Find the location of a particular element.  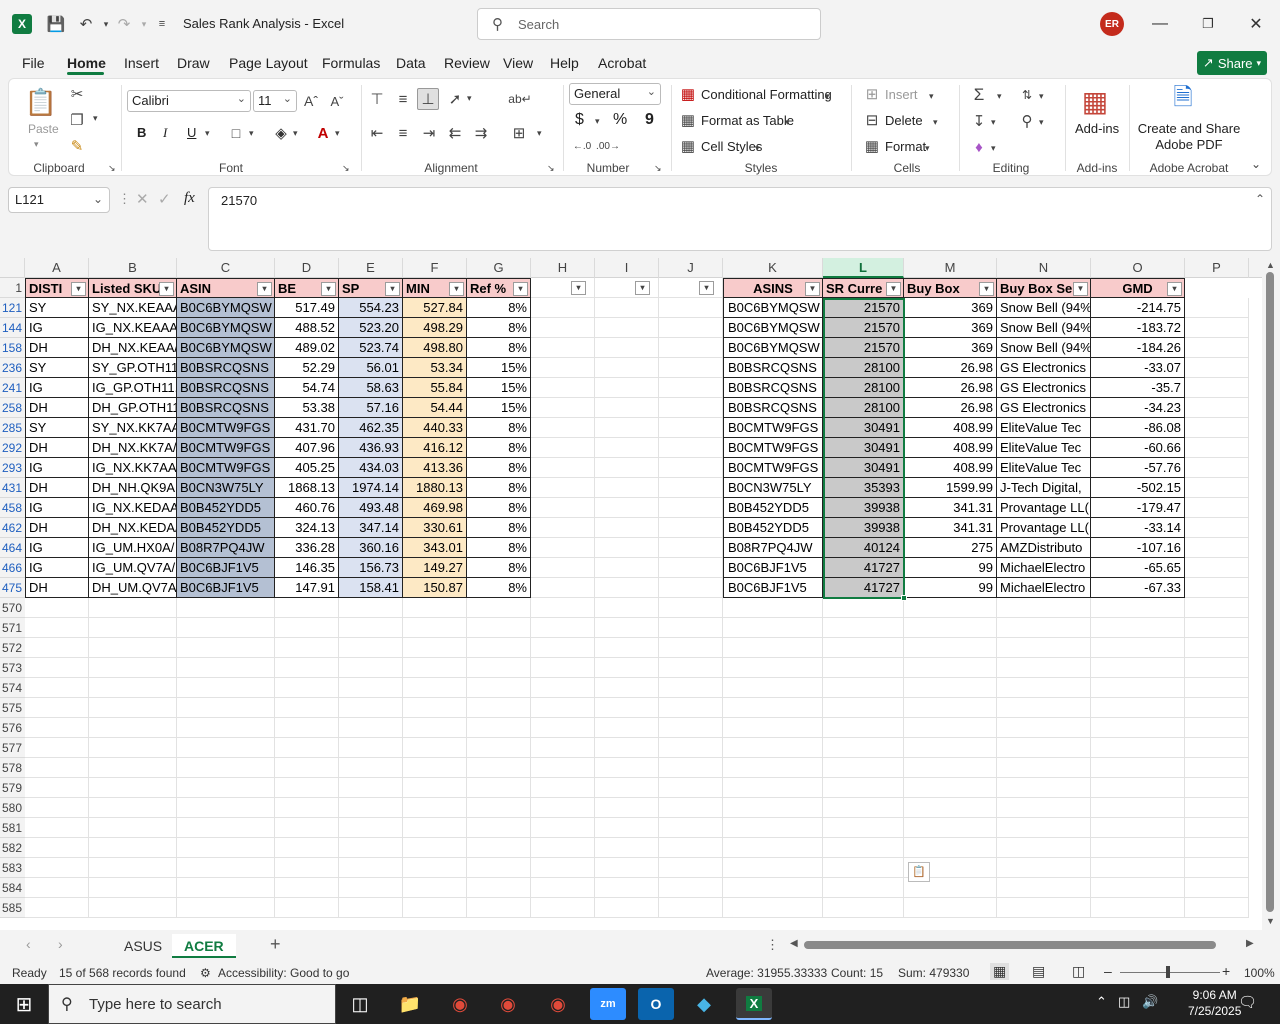

sheet-tab-acer: ACER is located at coordinates (204, 946).